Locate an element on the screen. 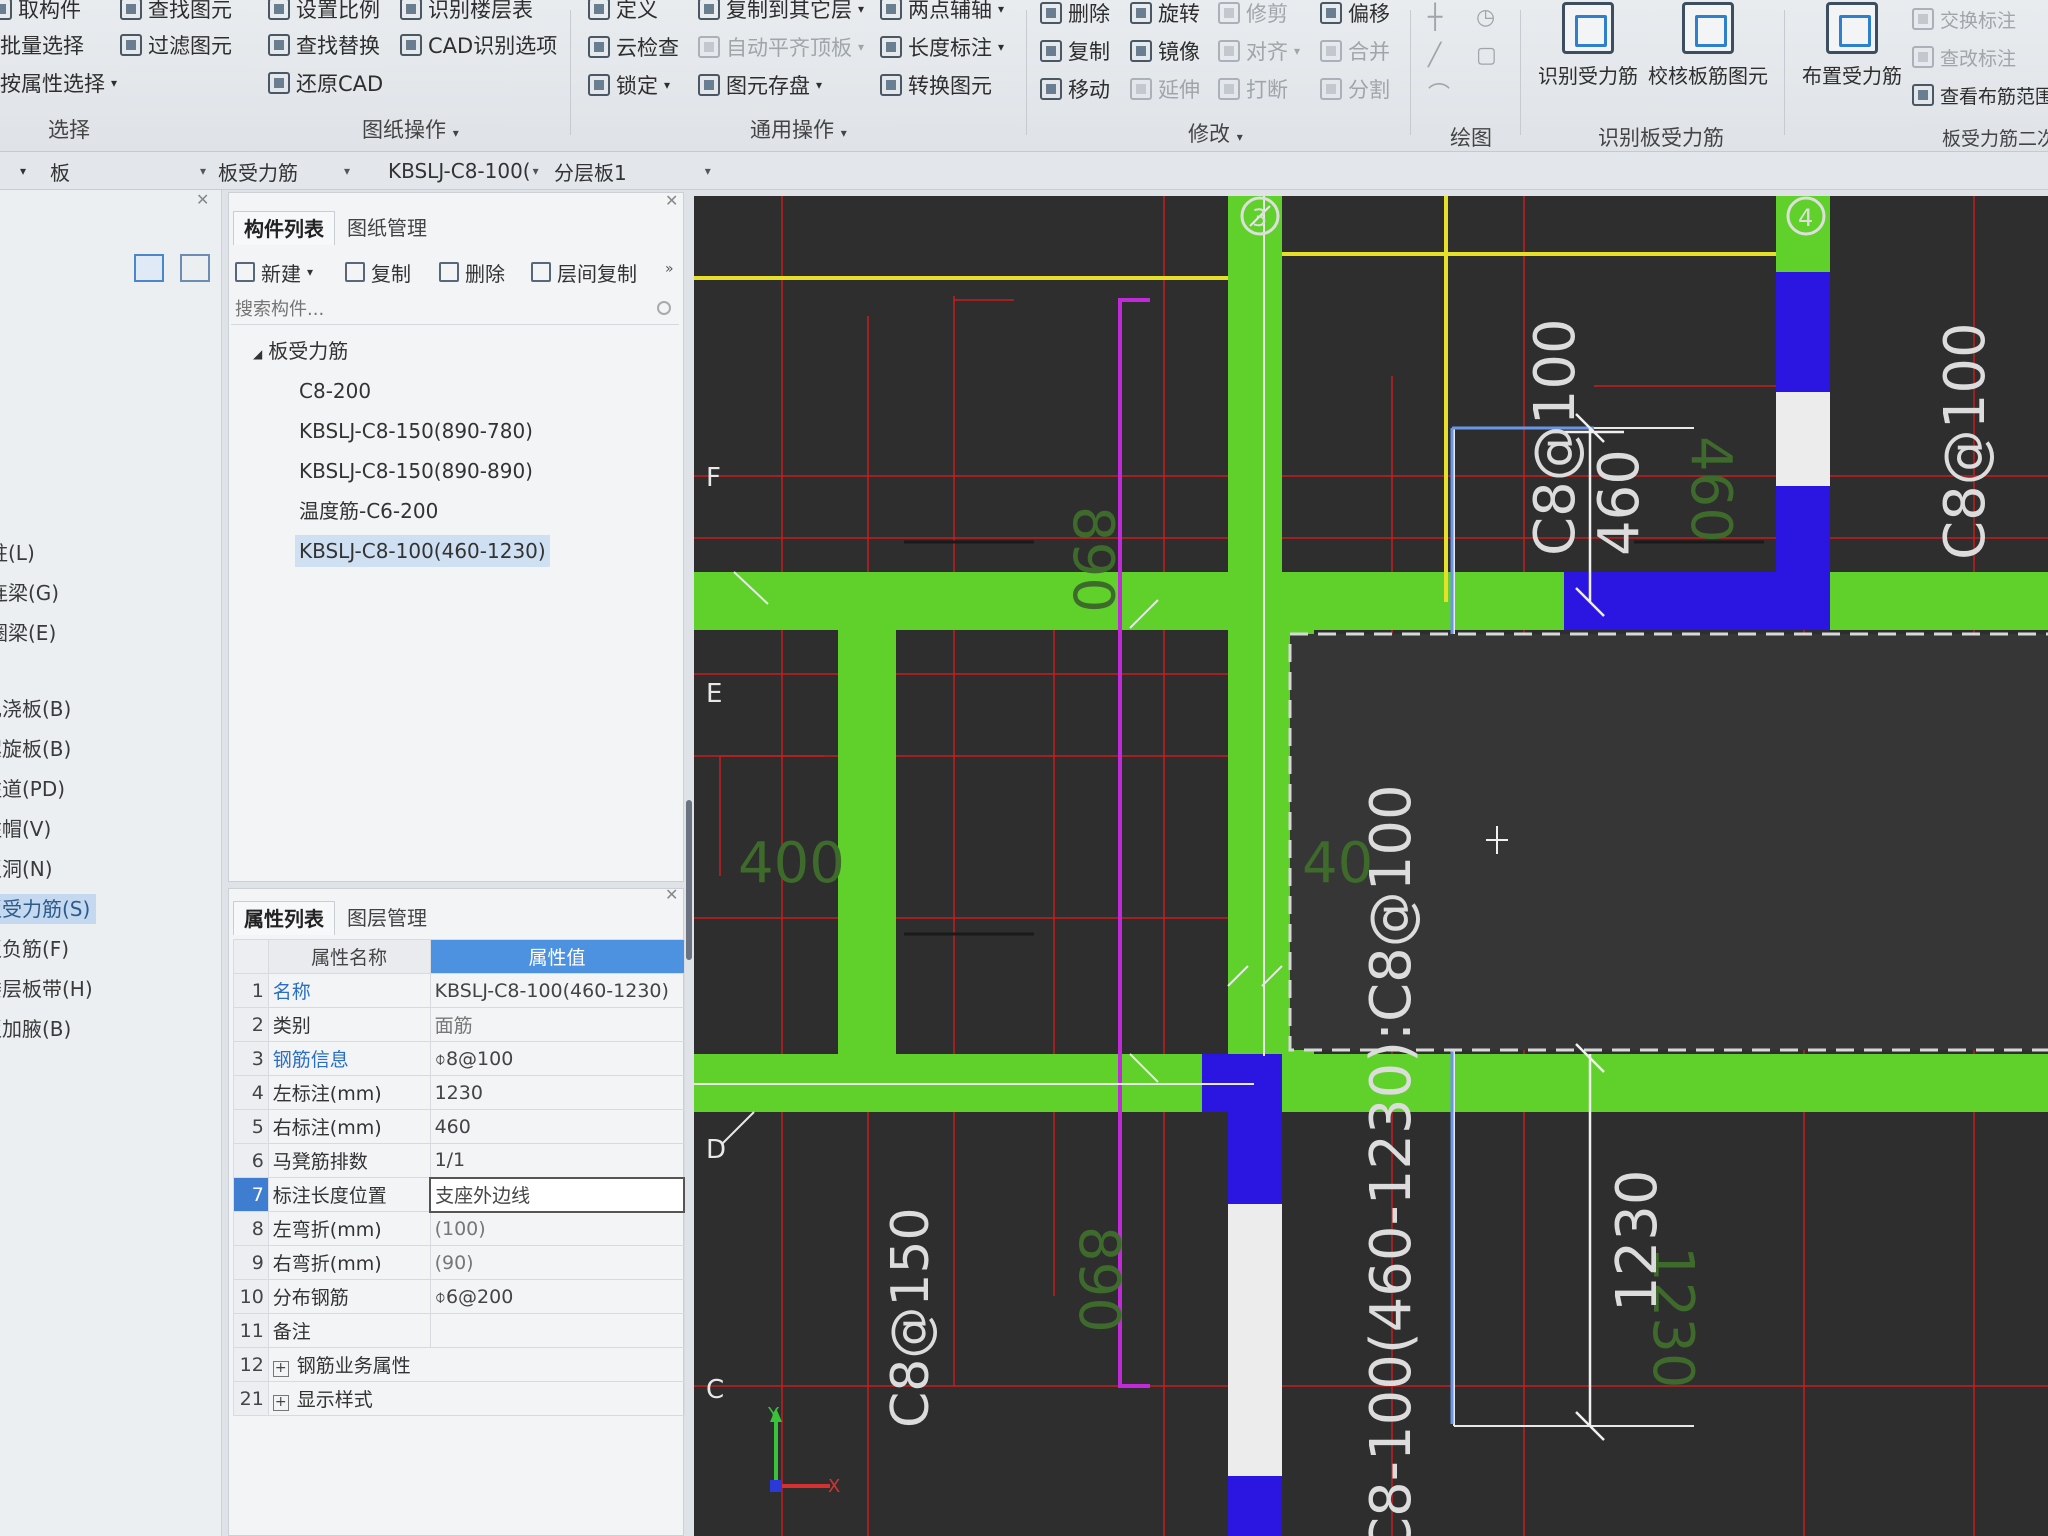 Image resolution: width=2048 pixels, height=1536 pixels. rotate-button: 旋转 is located at coordinates (1165, 14).